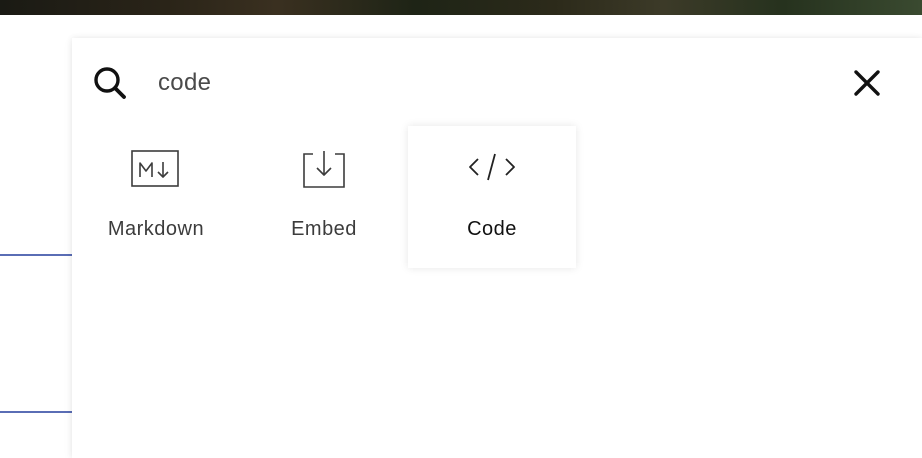 This screenshot has width=922, height=458. What do you see at coordinates (156, 170) in the screenshot?
I see `markdown-icon` at bounding box center [156, 170].